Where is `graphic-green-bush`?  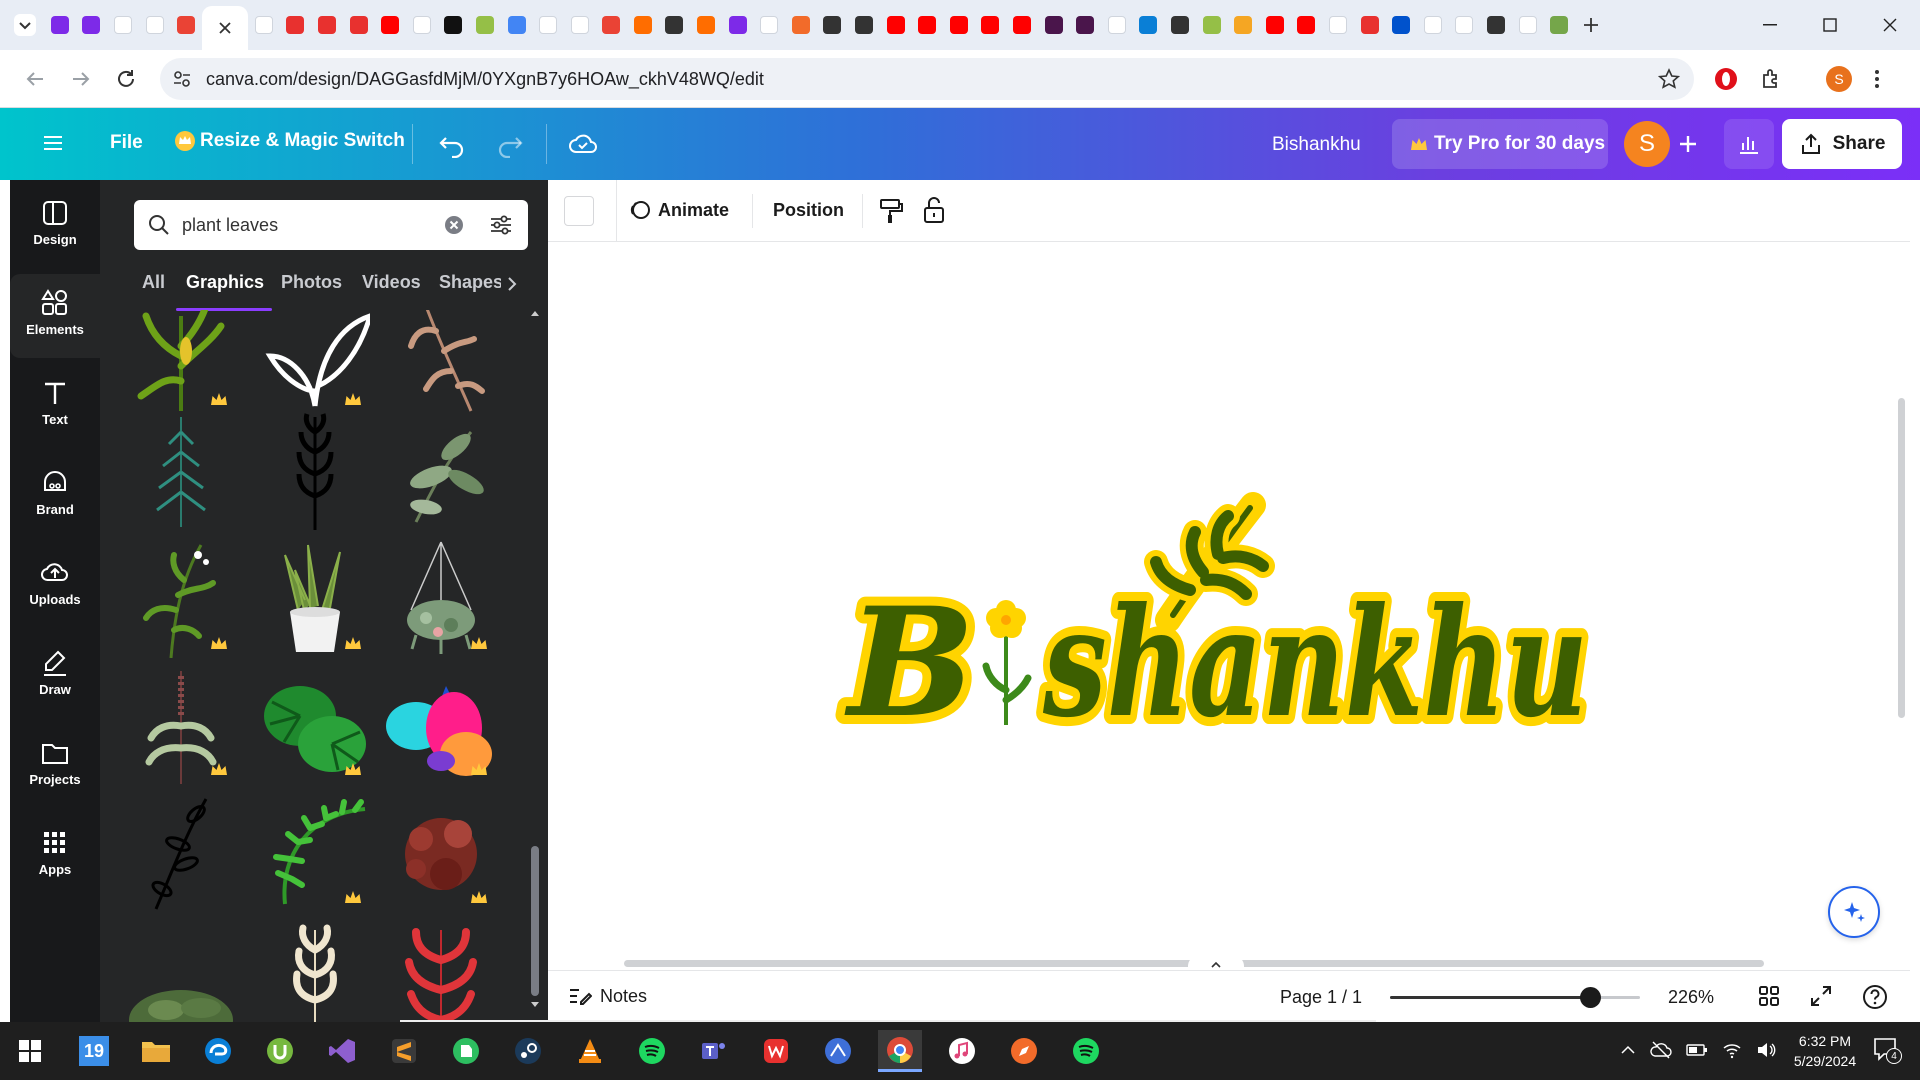
graphic-green-bush is located at coordinates (181, 971).